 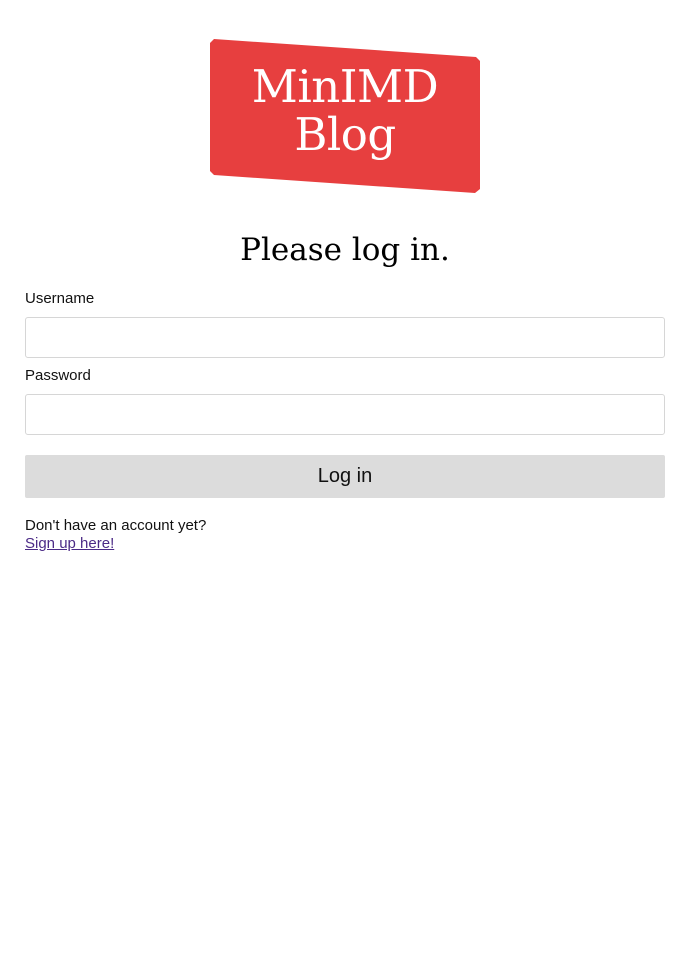 What do you see at coordinates (345, 476) in the screenshot?
I see `login-button: Log in` at bounding box center [345, 476].